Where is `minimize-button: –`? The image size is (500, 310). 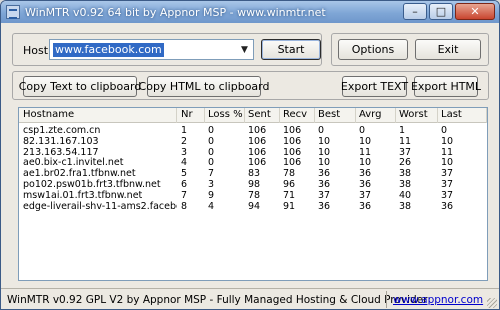
minimize-button: – is located at coordinates (415, 11).